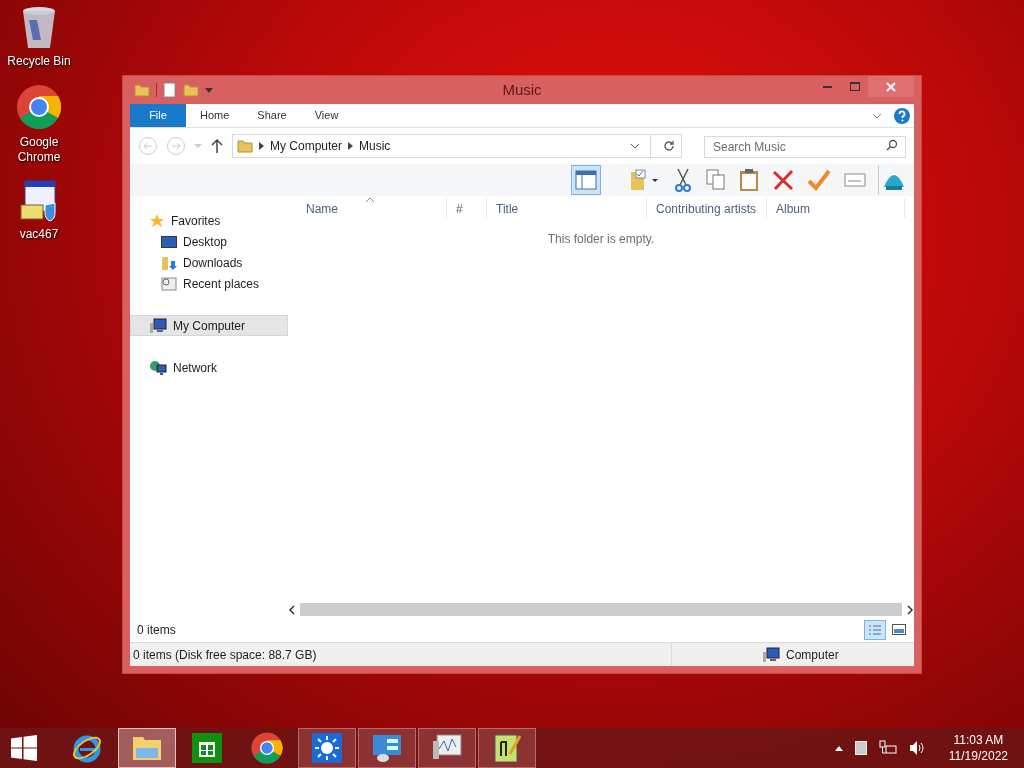 The height and width of the screenshot is (768, 1024). What do you see at coordinates (669, 146) in the screenshot?
I see `refresh-icon` at bounding box center [669, 146].